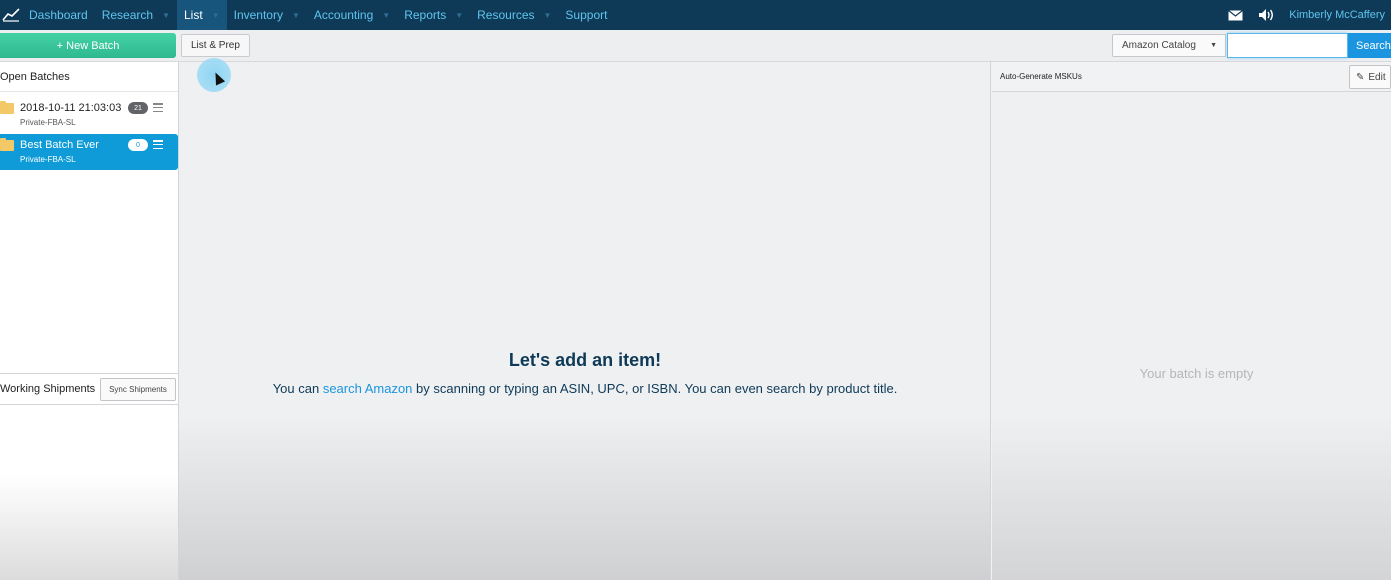  I want to click on batch-item-selected: Best Batch Ever Private-FBA-SL 0, so click(89, 152).